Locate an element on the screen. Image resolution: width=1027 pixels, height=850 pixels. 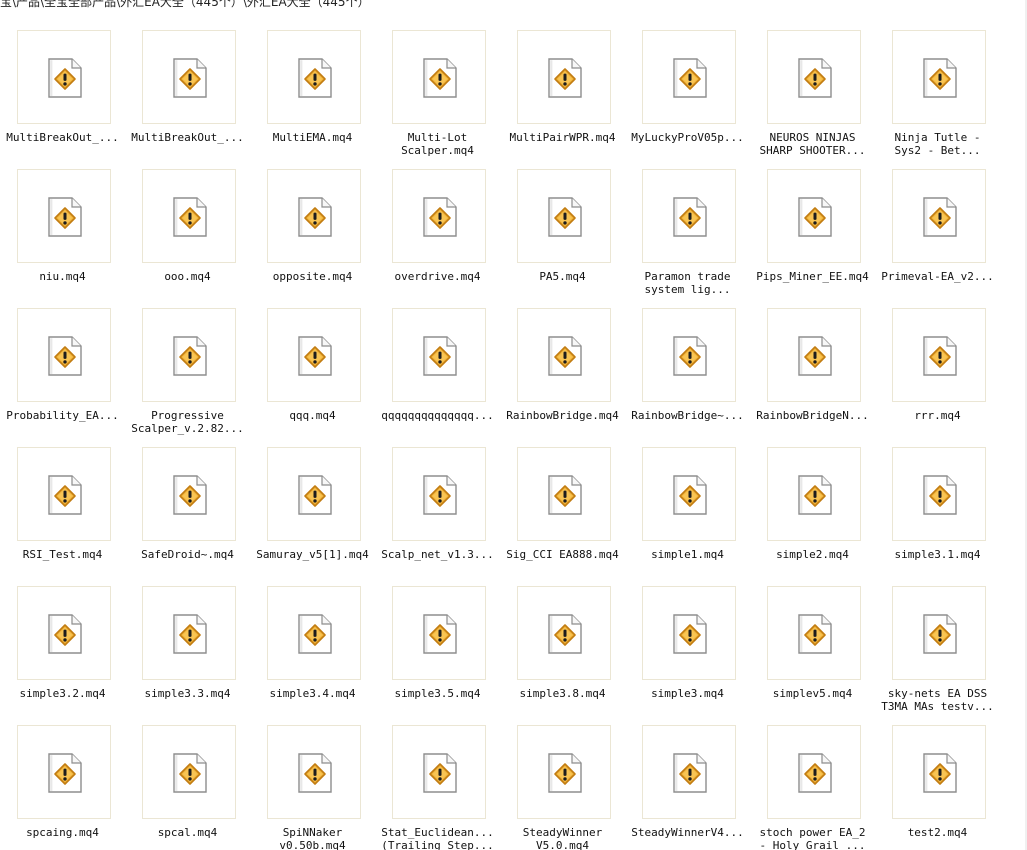
file-name-label: spcaing.mq4 is located at coordinates (62, 832).